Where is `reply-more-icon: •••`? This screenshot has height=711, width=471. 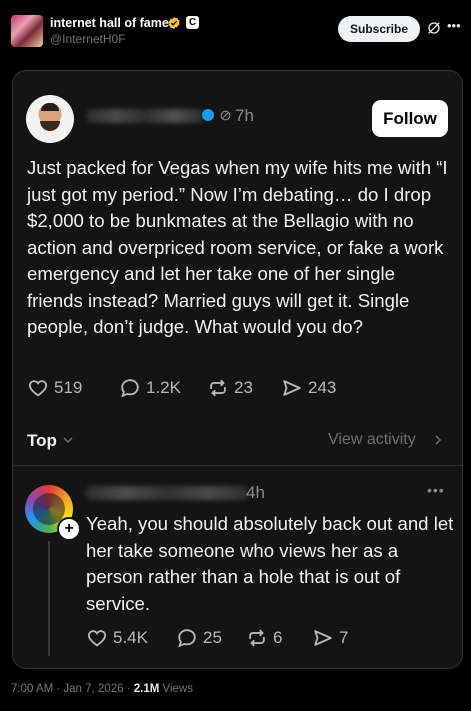 reply-more-icon: ••• is located at coordinates (436, 490).